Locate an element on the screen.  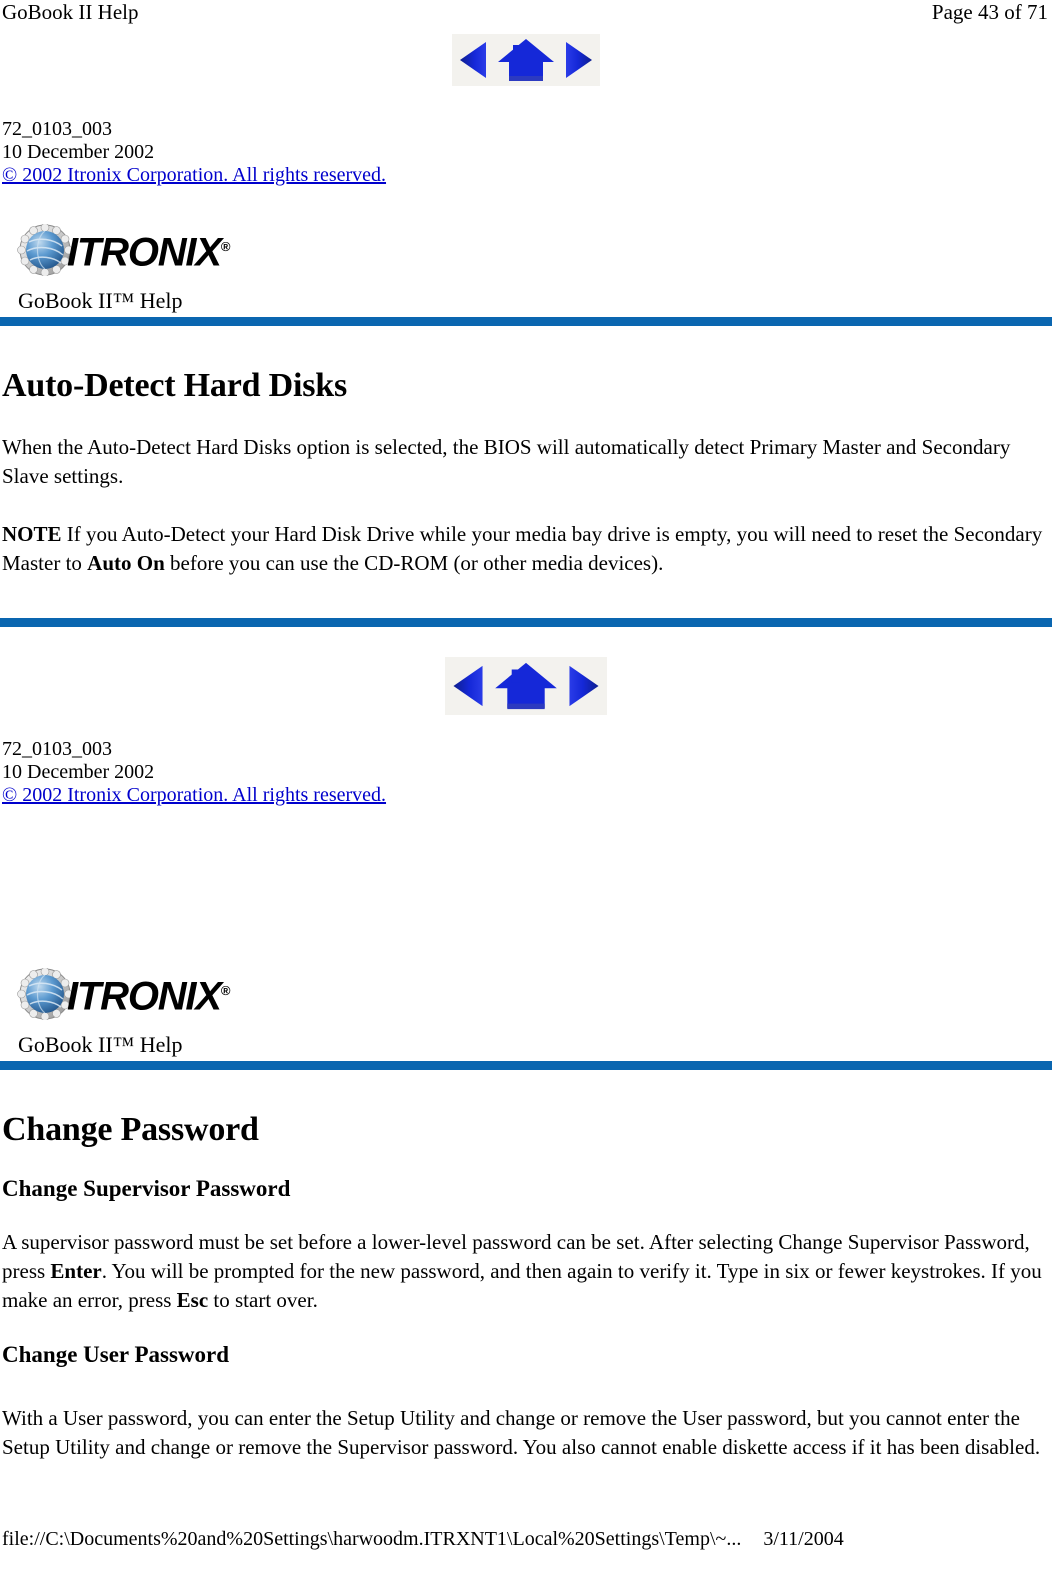
navigation-row-top is located at coordinates (526, 60).